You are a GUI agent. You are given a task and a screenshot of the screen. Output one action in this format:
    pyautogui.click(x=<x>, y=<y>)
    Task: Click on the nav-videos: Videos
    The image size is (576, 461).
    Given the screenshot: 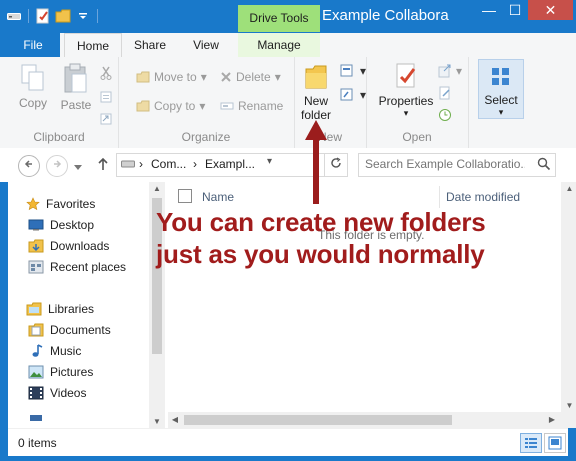 What is the action you would take?
    pyautogui.click(x=57, y=393)
    